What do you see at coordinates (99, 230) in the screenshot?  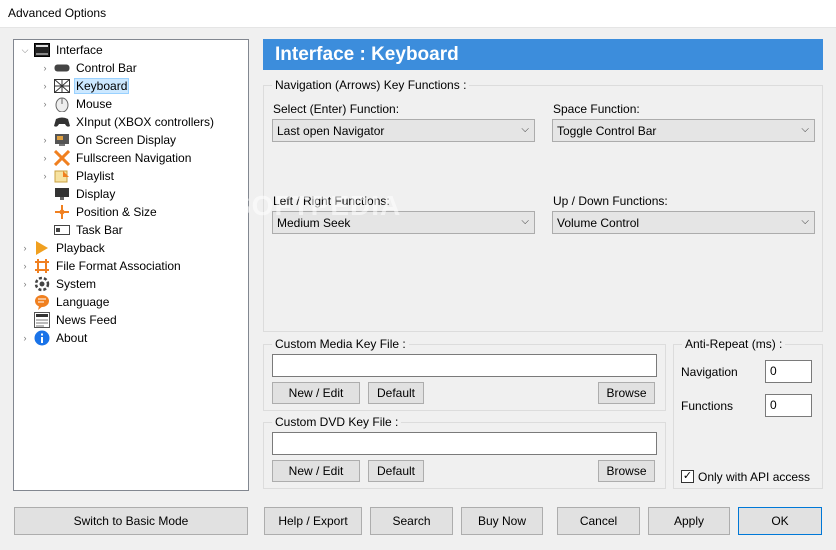 I see `tree-item-label: Task Bar` at bounding box center [99, 230].